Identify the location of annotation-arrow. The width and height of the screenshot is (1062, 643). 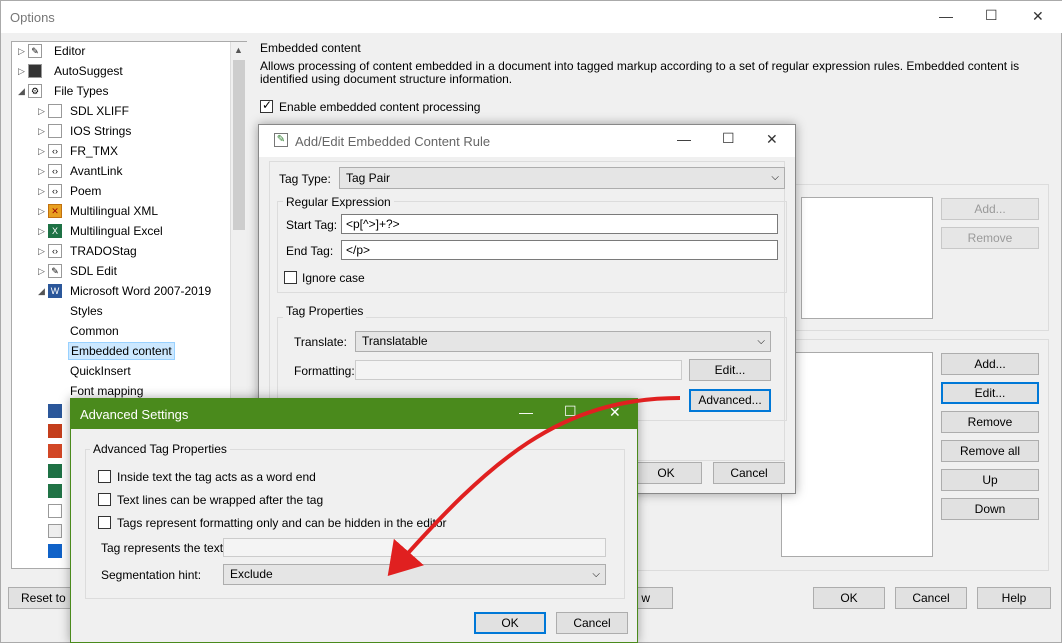
(534, 486).